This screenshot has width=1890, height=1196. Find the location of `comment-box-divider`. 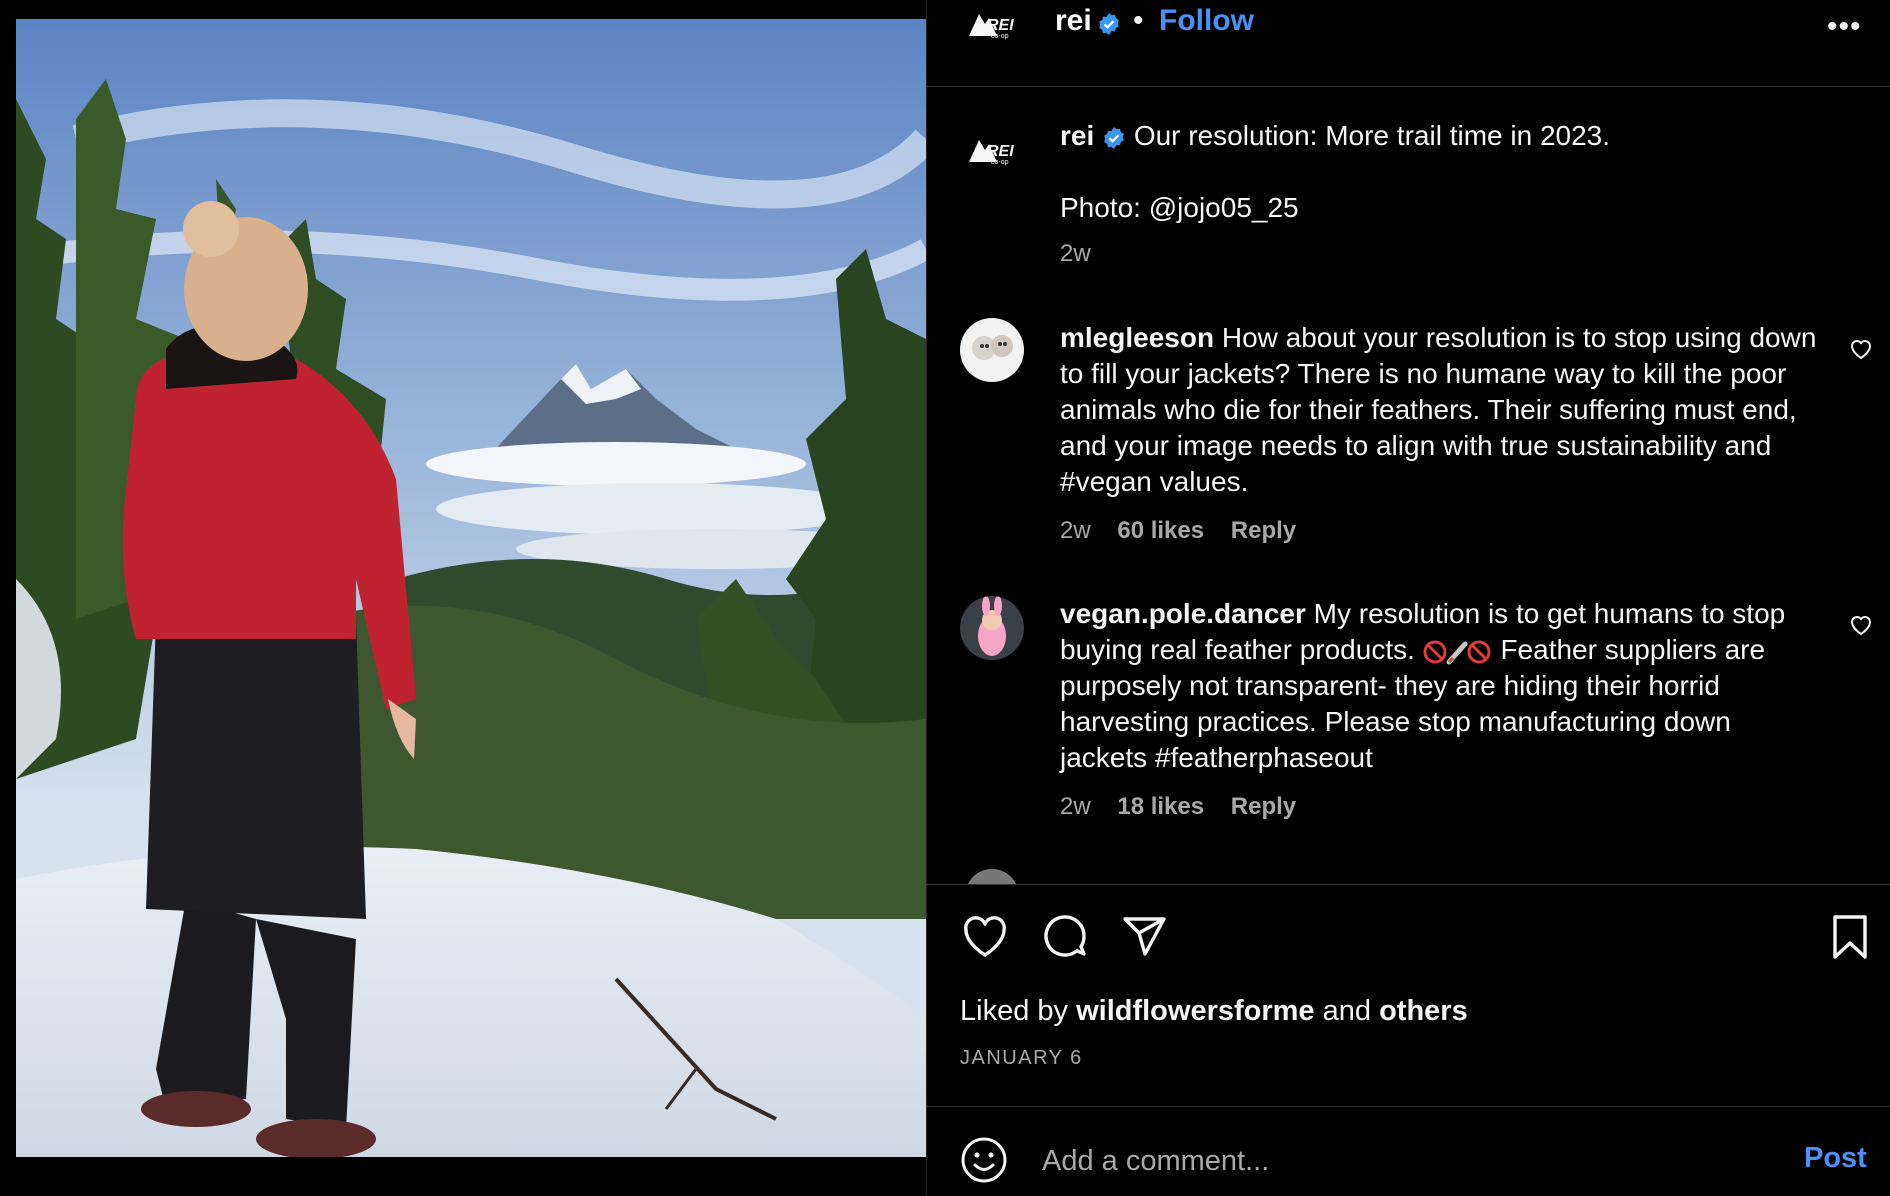

comment-box-divider is located at coordinates (1408, 1106).